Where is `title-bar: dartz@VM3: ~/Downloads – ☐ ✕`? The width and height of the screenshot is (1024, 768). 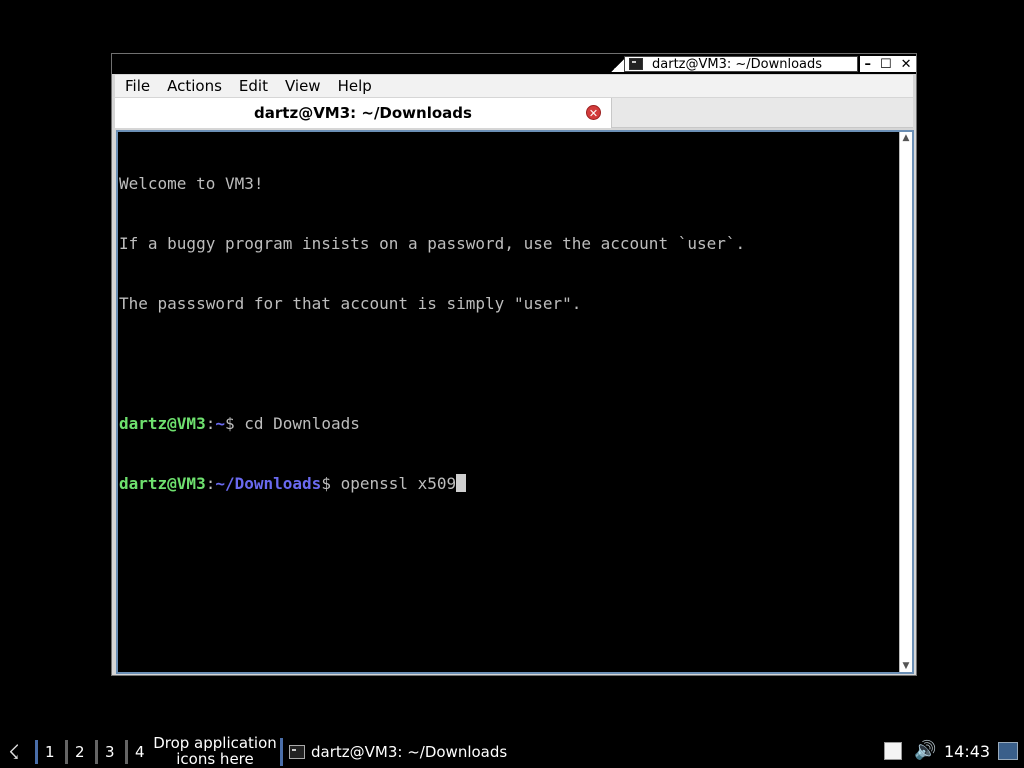
title-bar: dartz@VM3: ~/Downloads – ☐ ✕ is located at coordinates (514, 64).